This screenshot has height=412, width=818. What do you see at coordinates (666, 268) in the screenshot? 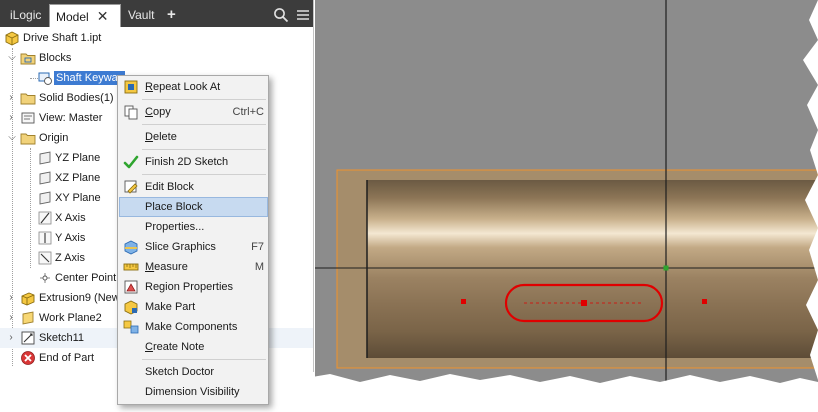
I see `origin-point` at bounding box center [666, 268].